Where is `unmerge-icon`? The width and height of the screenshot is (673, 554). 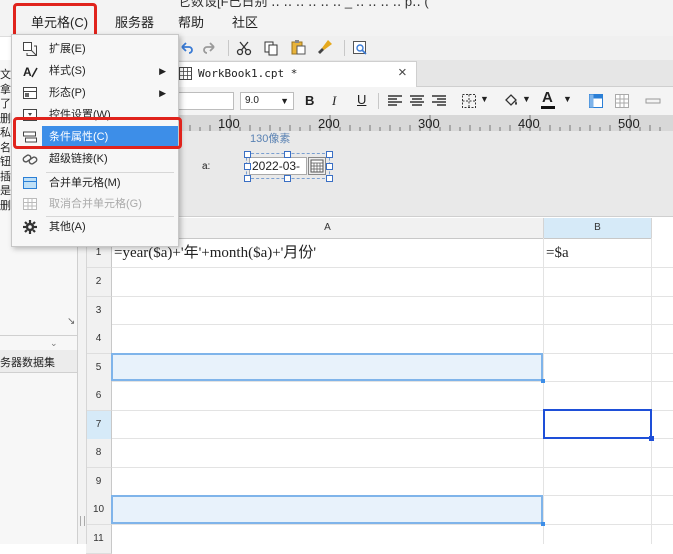 unmerge-icon is located at coordinates (30, 204).